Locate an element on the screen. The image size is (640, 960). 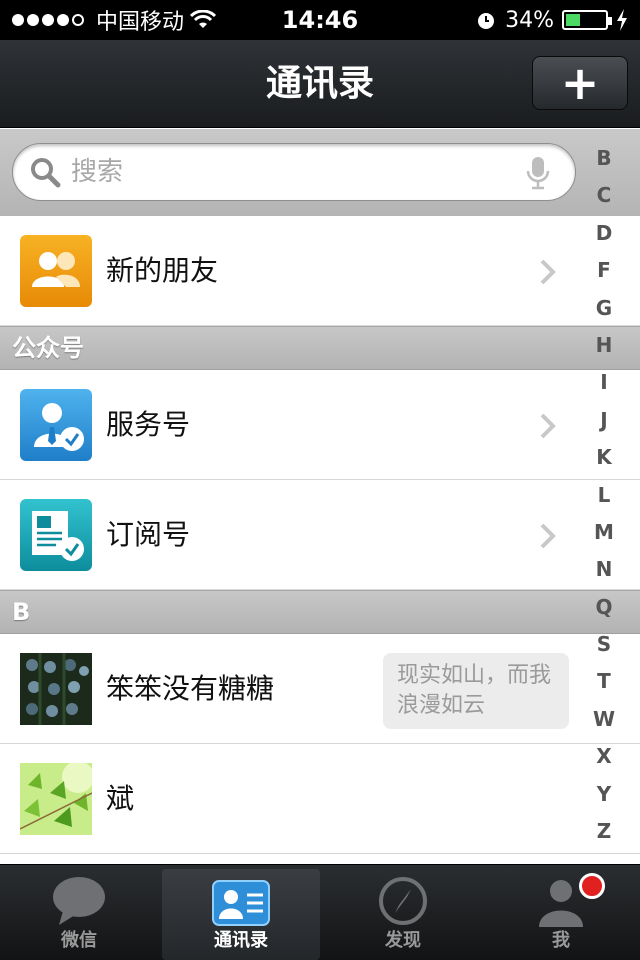
index-letter: D is located at coordinates (604, 233).